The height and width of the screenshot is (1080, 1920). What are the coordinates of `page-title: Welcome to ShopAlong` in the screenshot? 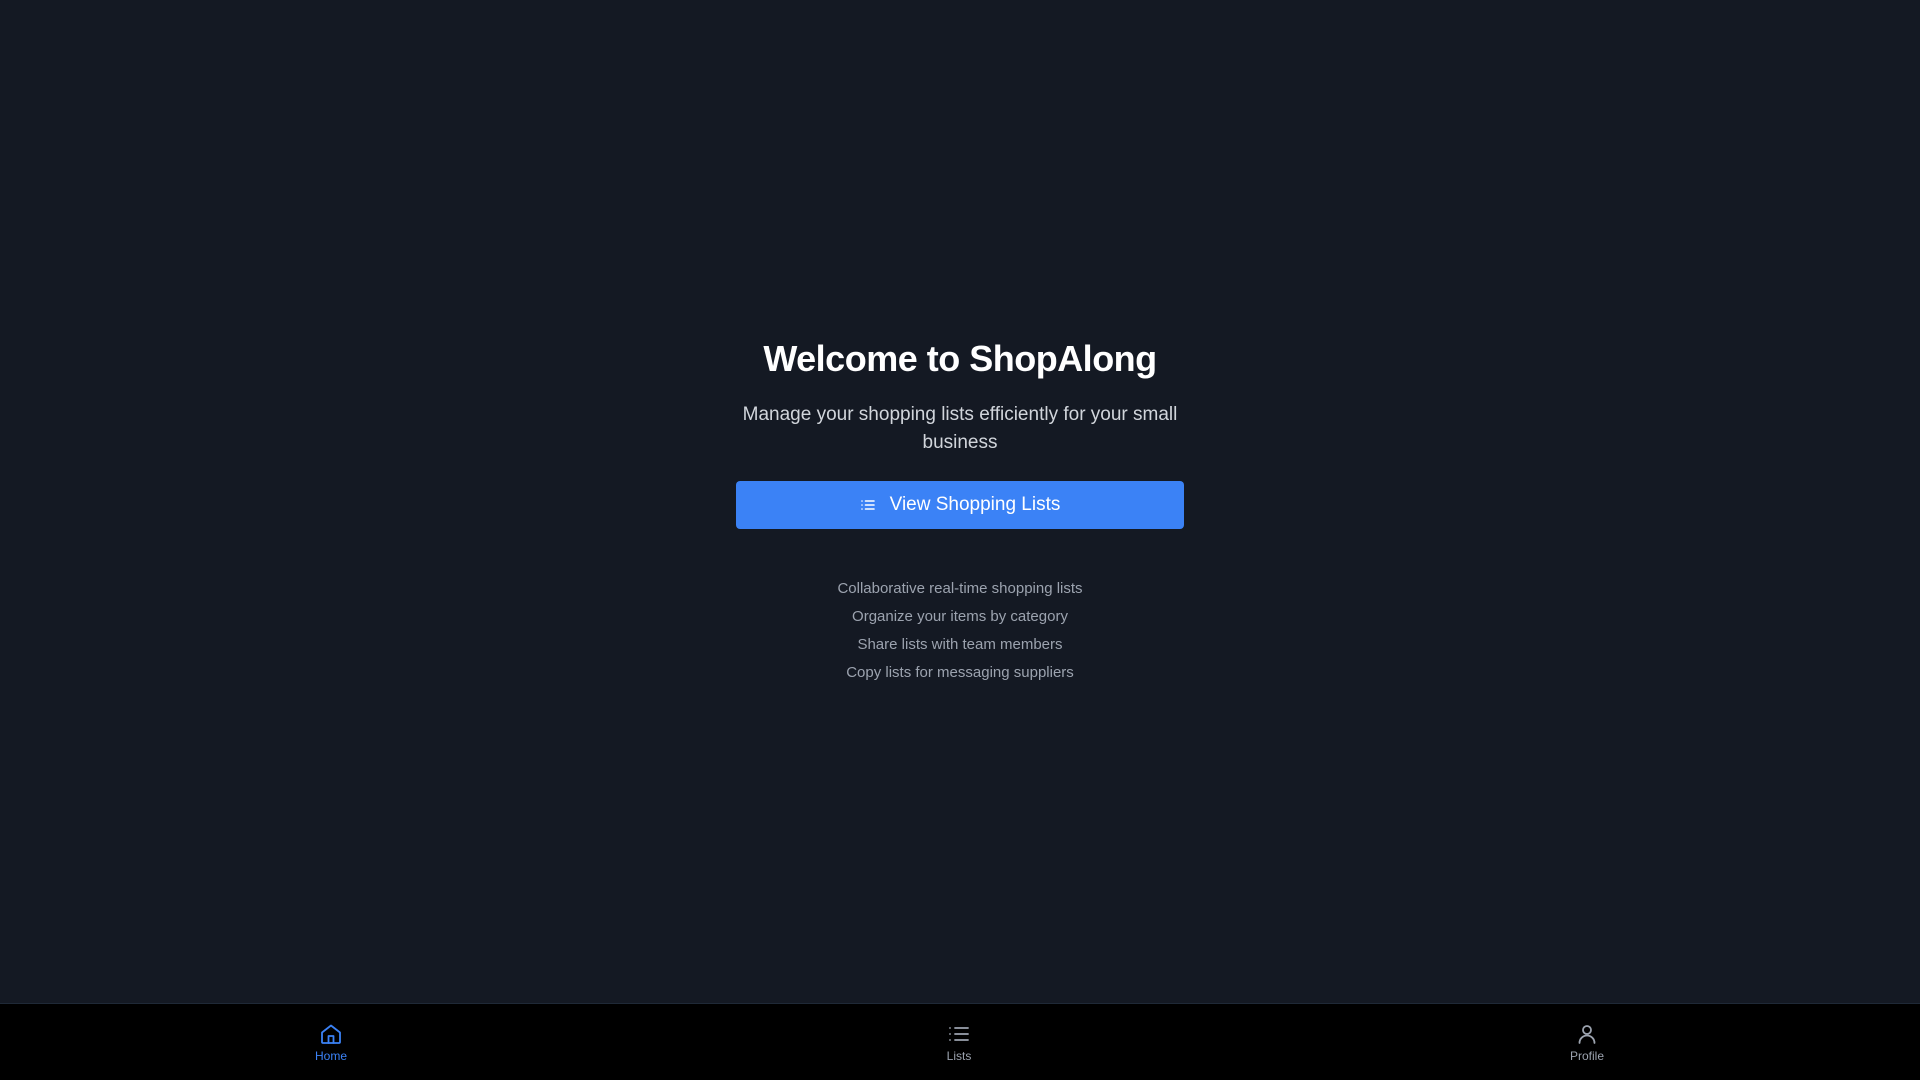 It's located at (960, 358).